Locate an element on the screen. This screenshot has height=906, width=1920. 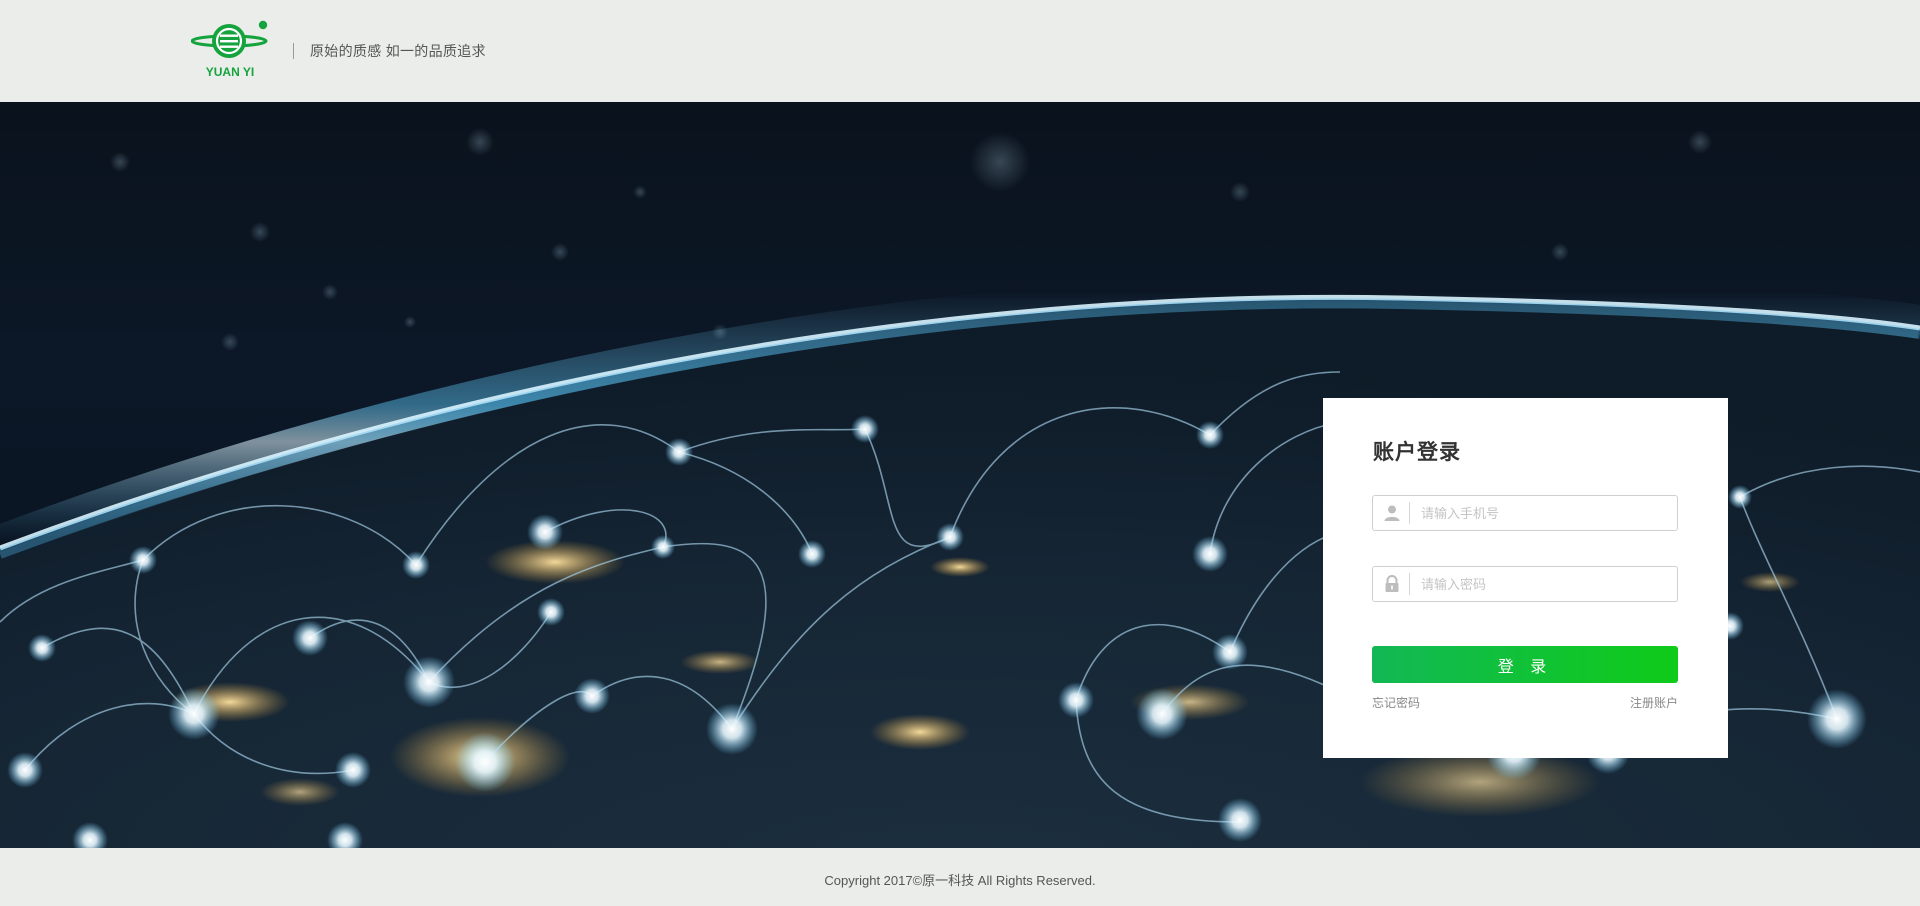
lock-icon is located at coordinates (1392, 583).